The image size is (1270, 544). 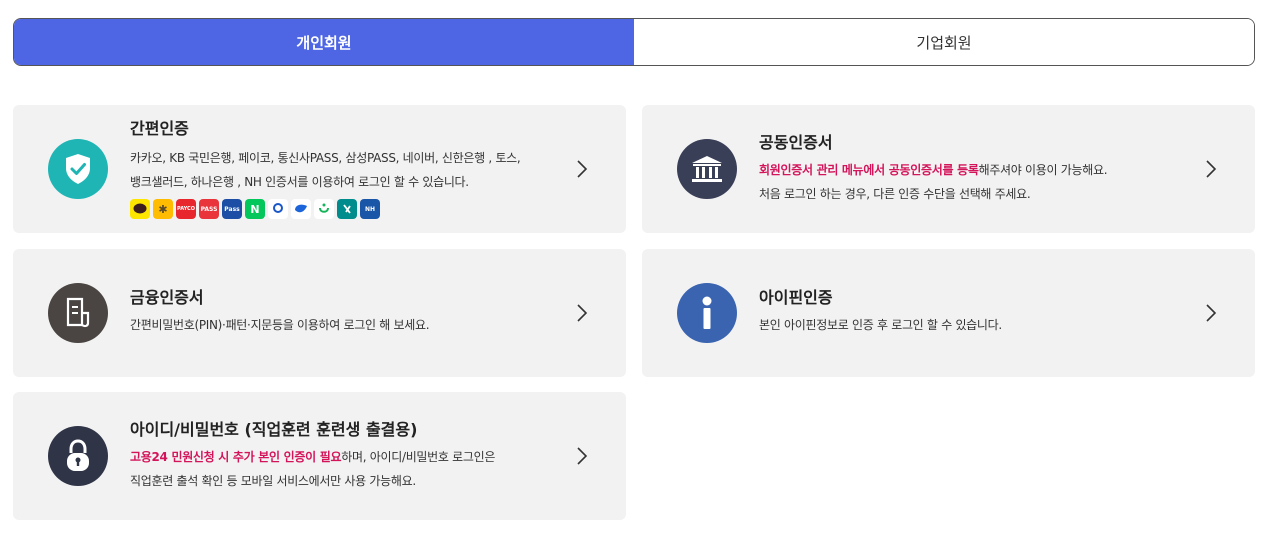 I want to click on joint-cert-desc-line2: 처음 로그인 하는 경우, 다른 인증 수단을 선택해 주세요., so click(x=895, y=194).